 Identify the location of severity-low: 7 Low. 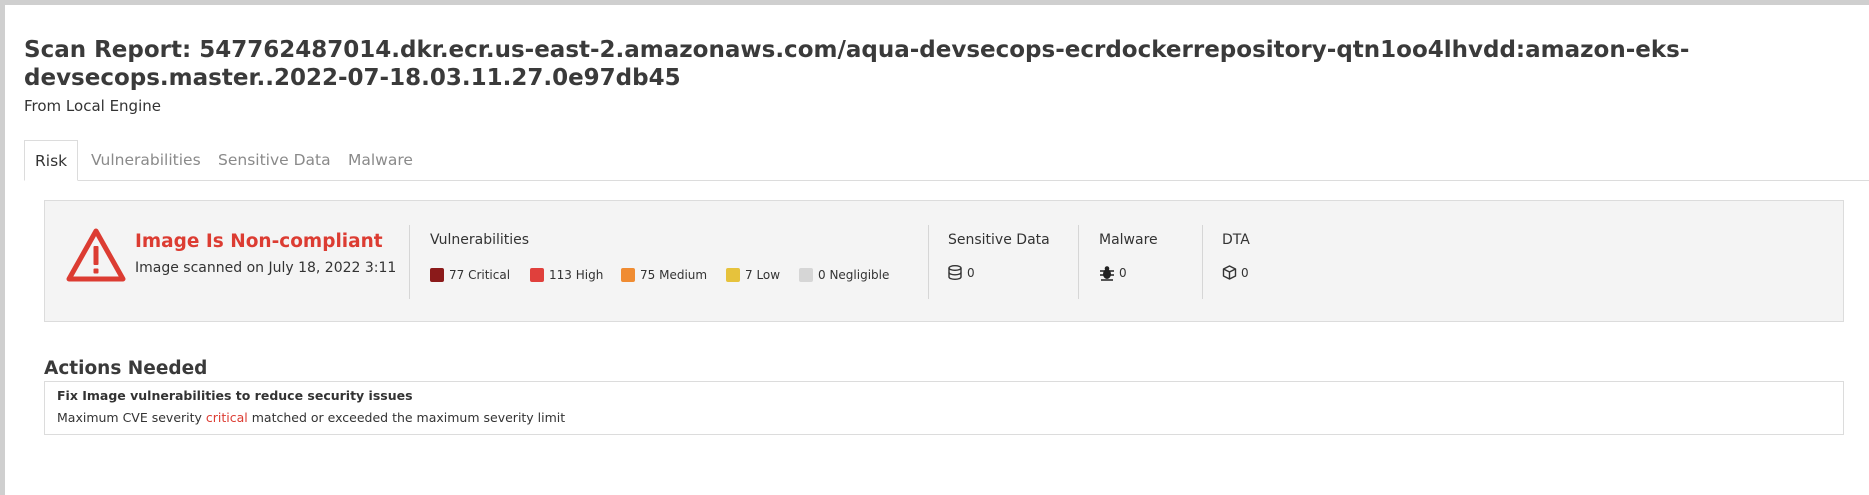
(753, 275).